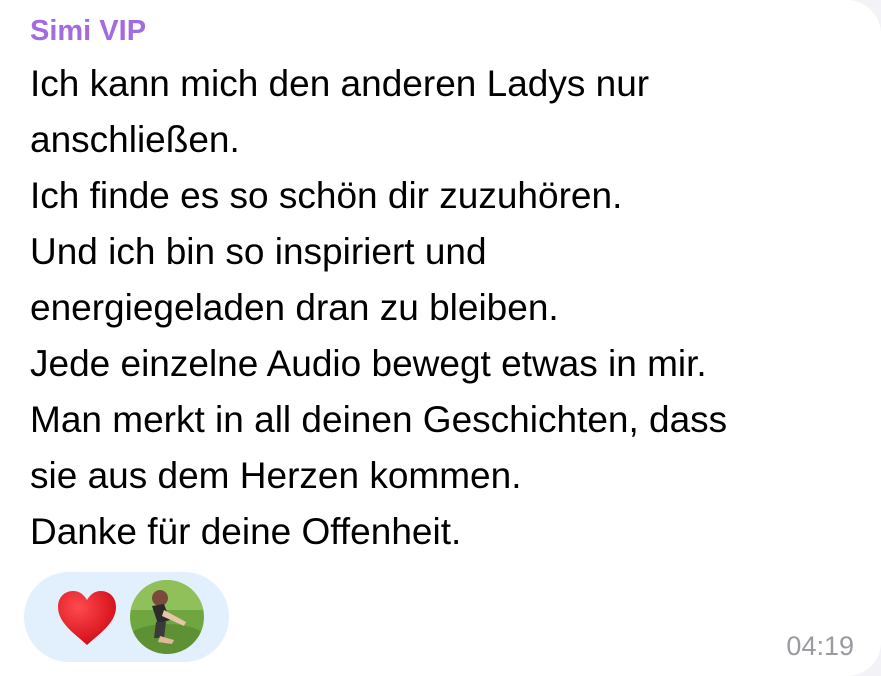 This screenshot has width=881, height=676. Describe the element at coordinates (167, 617) in the screenshot. I see `reactor-avatar` at that location.